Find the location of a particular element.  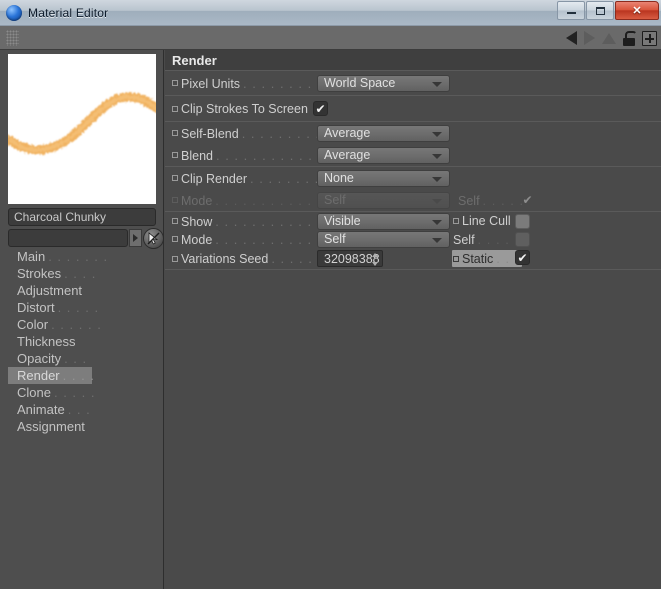

spinner-icon is located at coordinates (374, 259).